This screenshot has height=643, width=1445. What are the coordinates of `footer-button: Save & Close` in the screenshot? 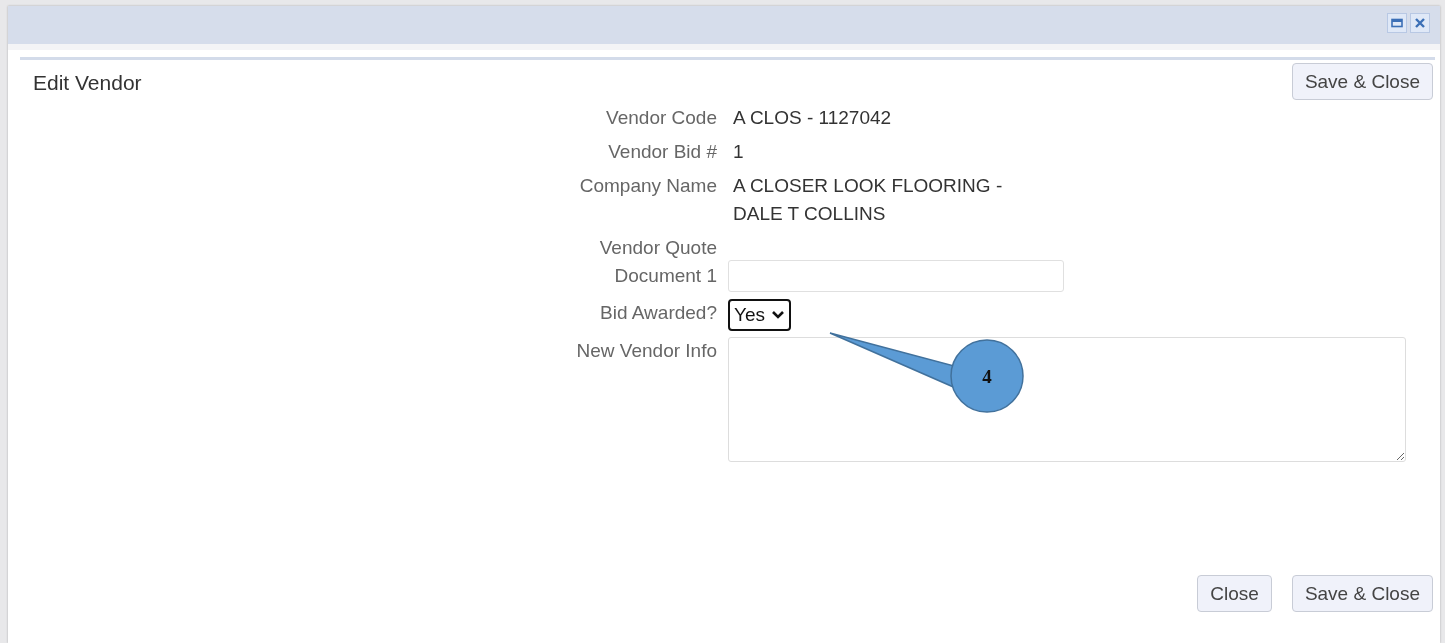 It's located at (1362, 593).